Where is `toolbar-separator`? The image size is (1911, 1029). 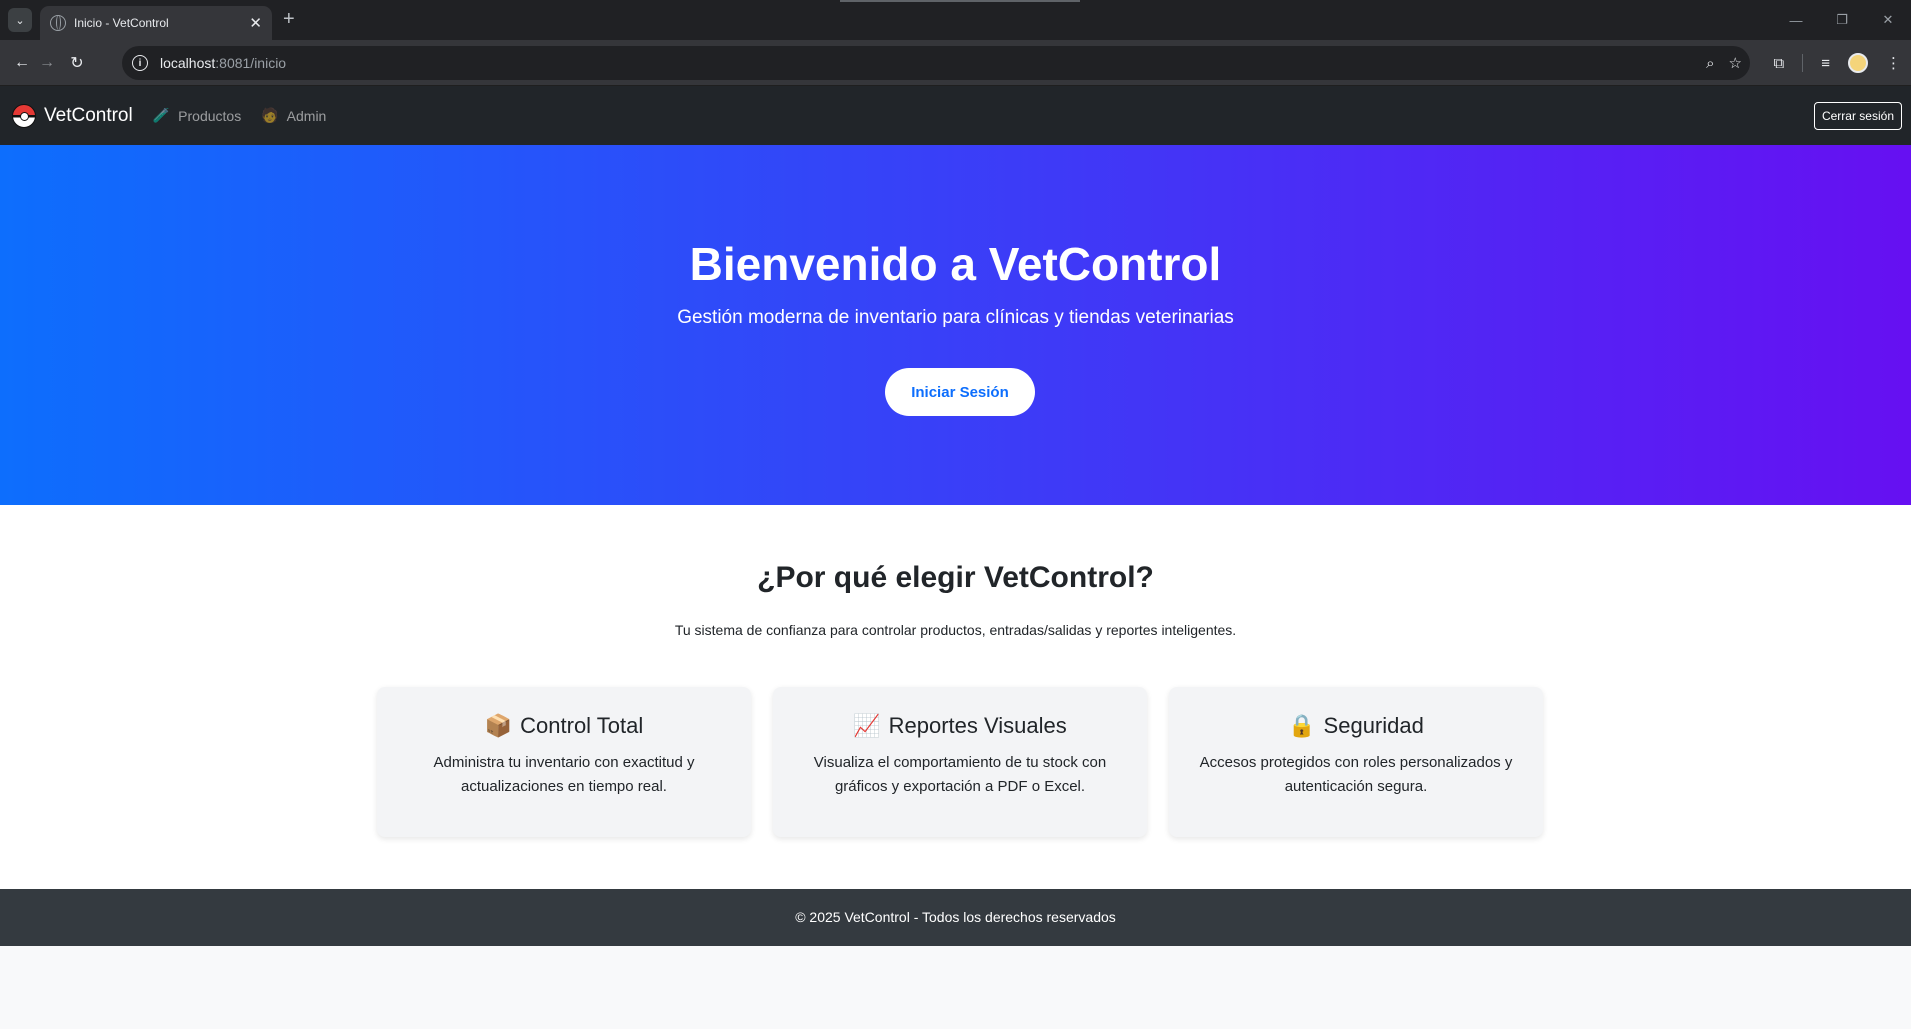
toolbar-separator is located at coordinates (1803, 63).